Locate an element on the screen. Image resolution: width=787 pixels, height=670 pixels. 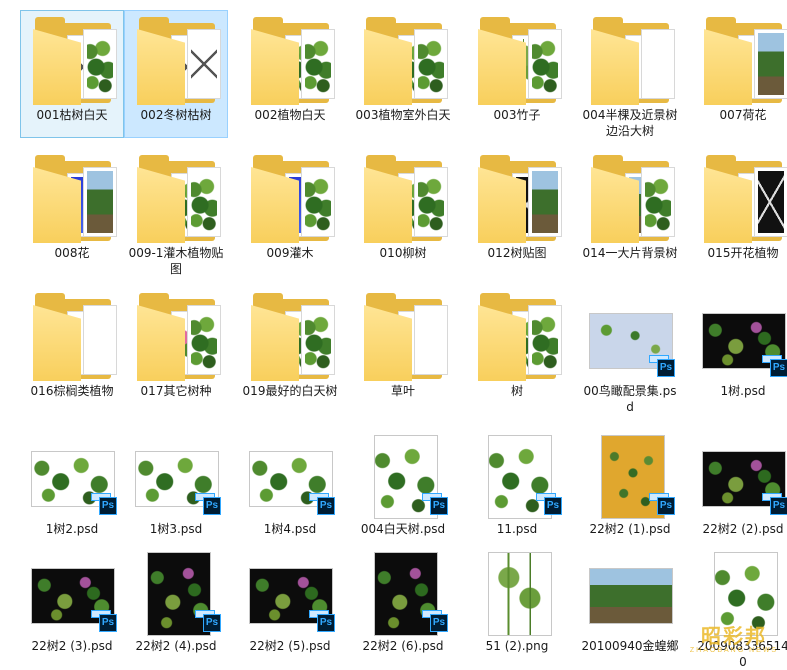
folder-item: 003植物室外白天 is located at coordinates (403, 74).